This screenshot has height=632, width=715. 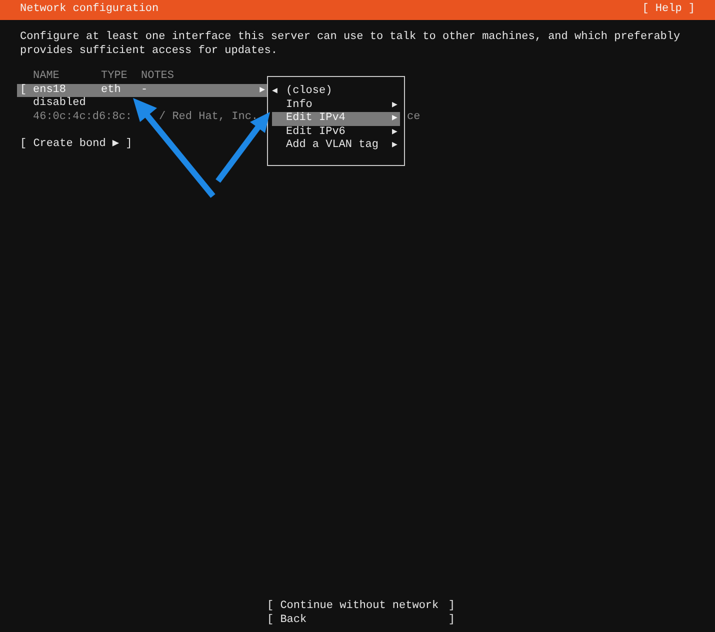 What do you see at coordinates (89, 10) in the screenshot?
I see `screen-title: Network configuration` at bounding box center [89, 10].